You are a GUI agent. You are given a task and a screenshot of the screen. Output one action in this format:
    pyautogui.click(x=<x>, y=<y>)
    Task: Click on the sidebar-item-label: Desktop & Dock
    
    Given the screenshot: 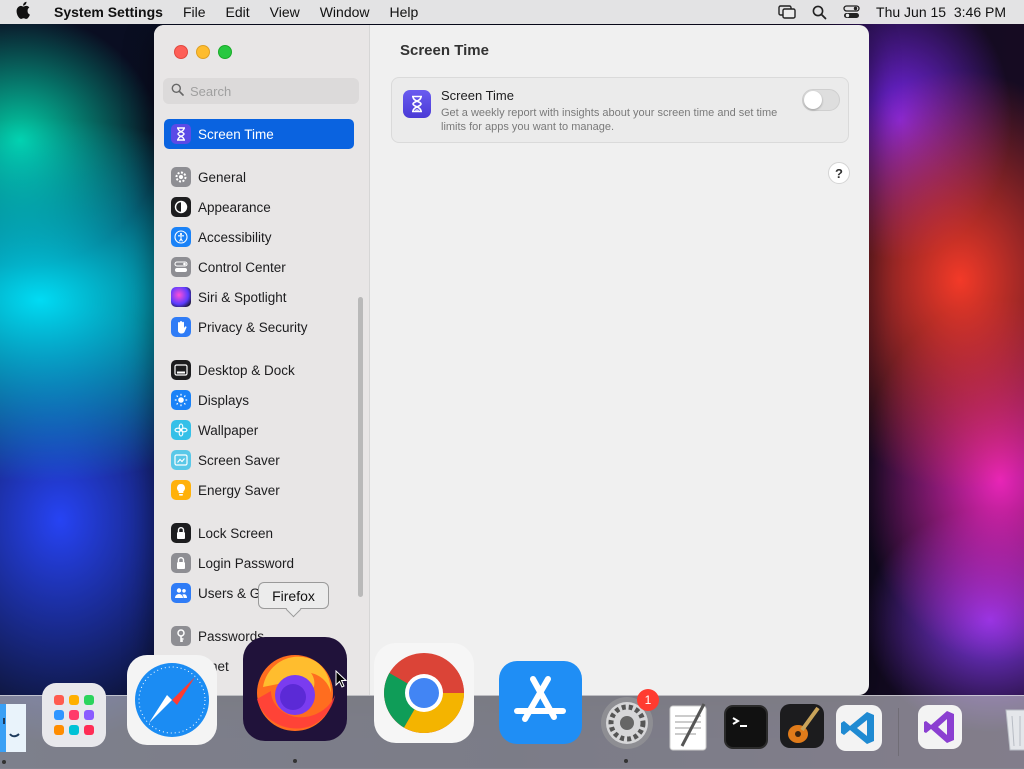 What is the action you would take?
    pyautogui.click(x=246, y=370)
    